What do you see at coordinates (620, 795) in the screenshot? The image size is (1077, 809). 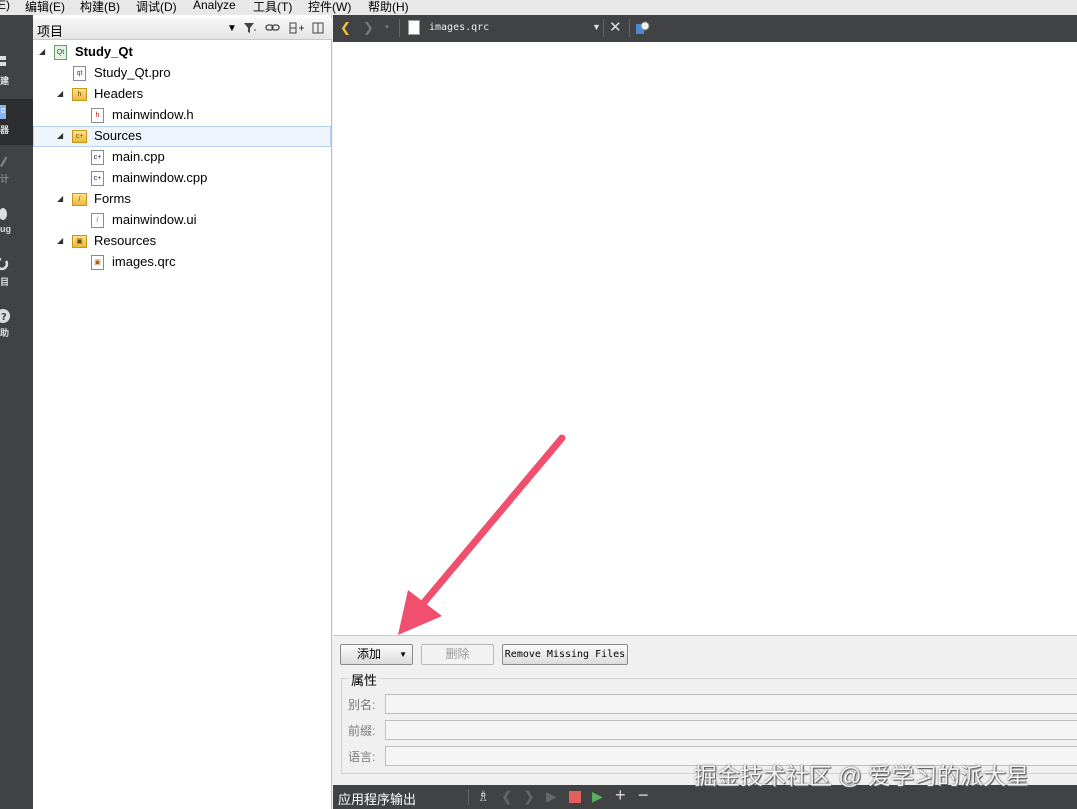 I see `zoom-in-icon: +` at bounding box center [620, 795].